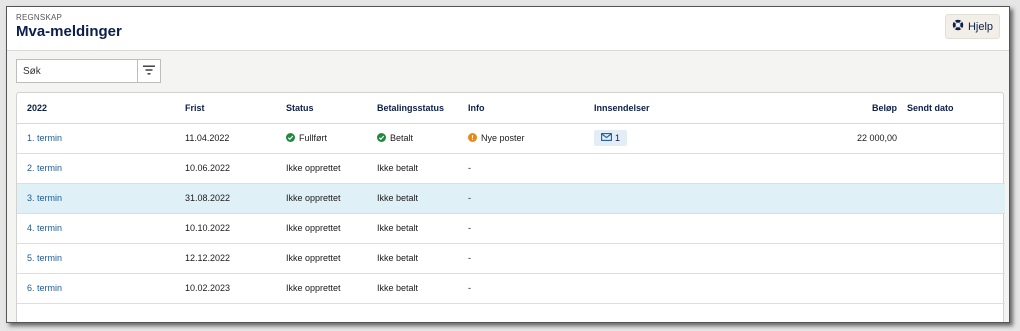 This screenshot has width=1020, height=331. What do you see at coordinates (235, 168) in the screenshot?
I see `frist-cell: 10.06.2022` at bounding box center [235, 168].